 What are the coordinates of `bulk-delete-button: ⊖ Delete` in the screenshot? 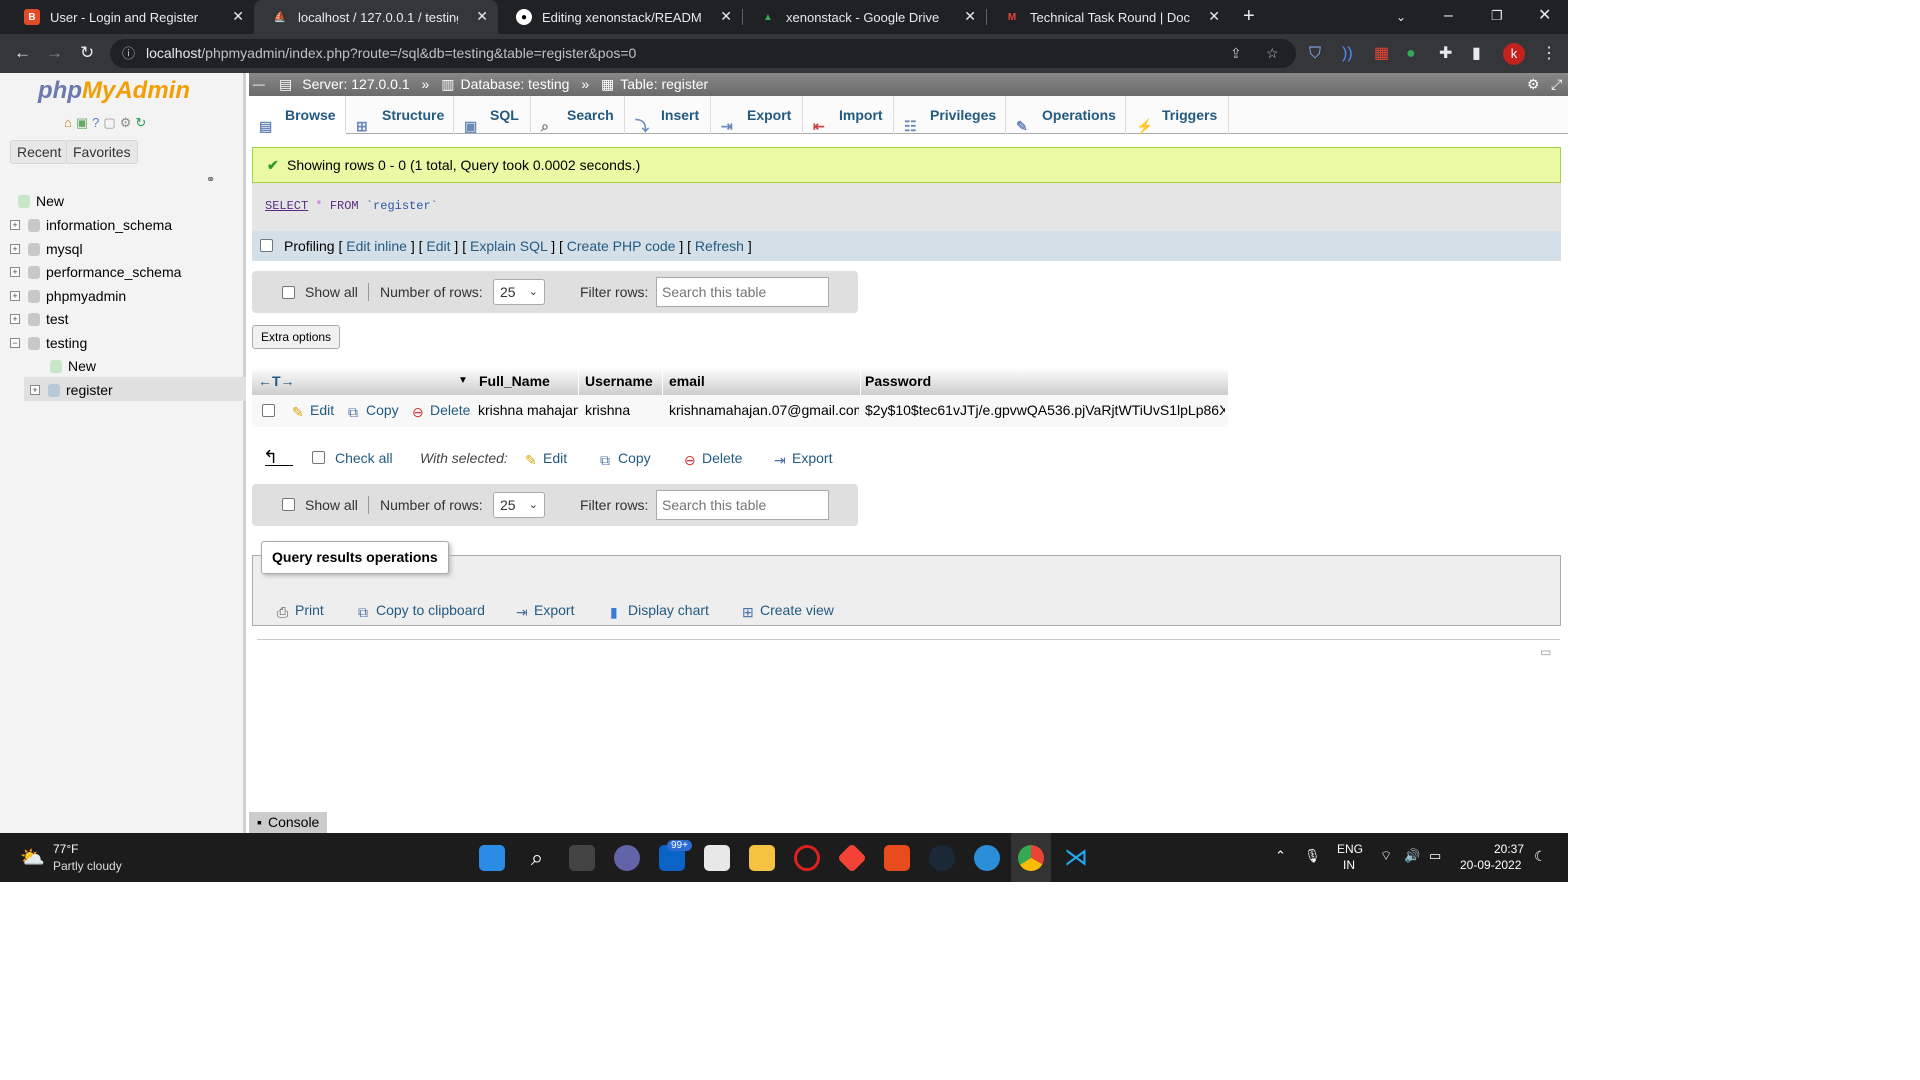 It's located at (713, 459).